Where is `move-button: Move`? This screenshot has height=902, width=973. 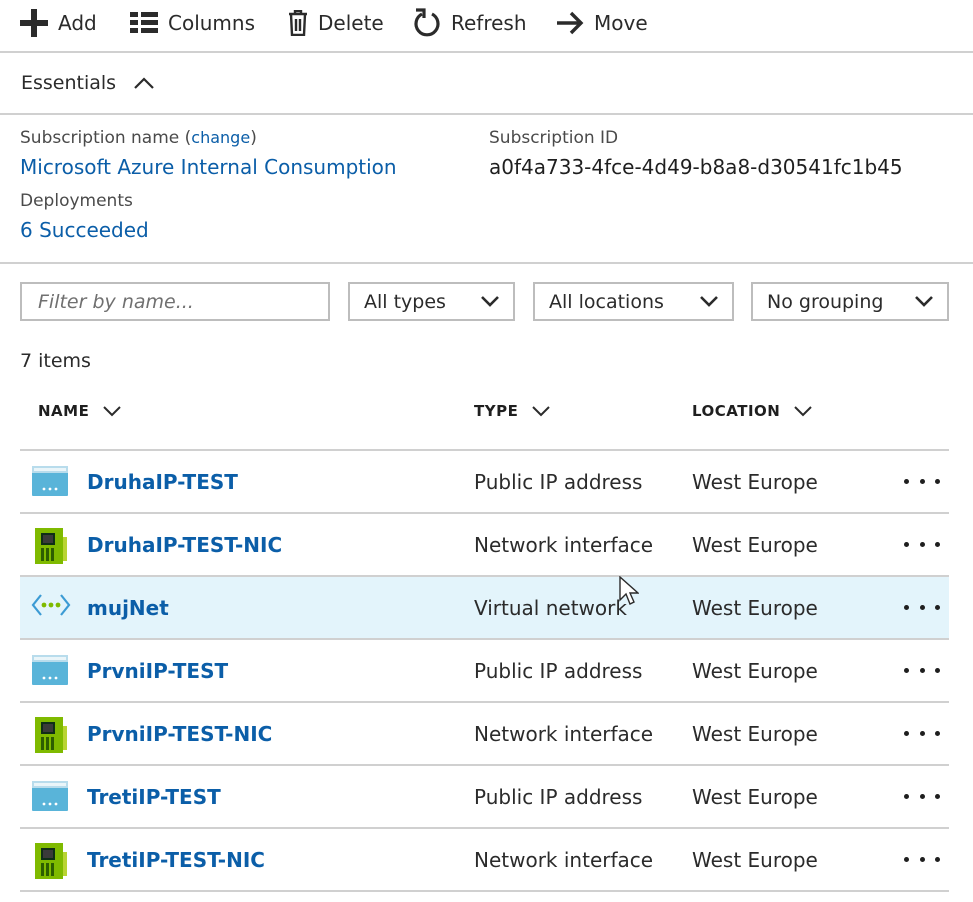
move-button: Move is located at coordinates (602, 23).